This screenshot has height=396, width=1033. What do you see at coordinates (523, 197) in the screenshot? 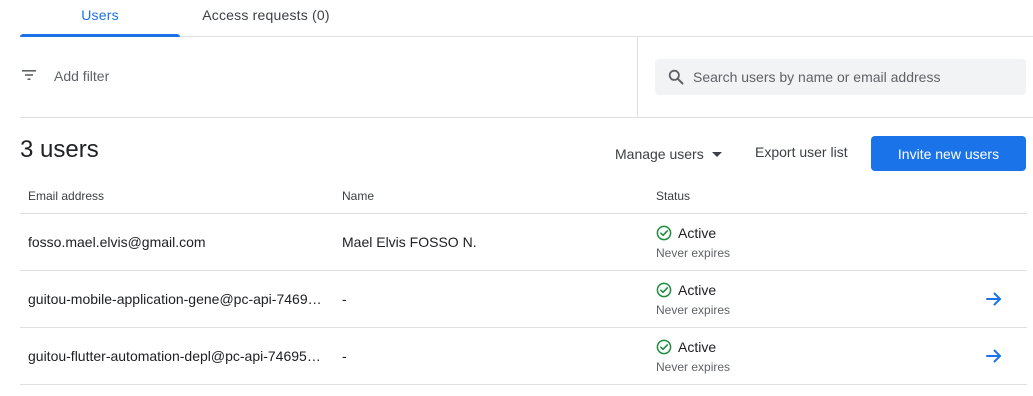
I see `table-header: Email address Name Status` at bounding box center [523, 197].